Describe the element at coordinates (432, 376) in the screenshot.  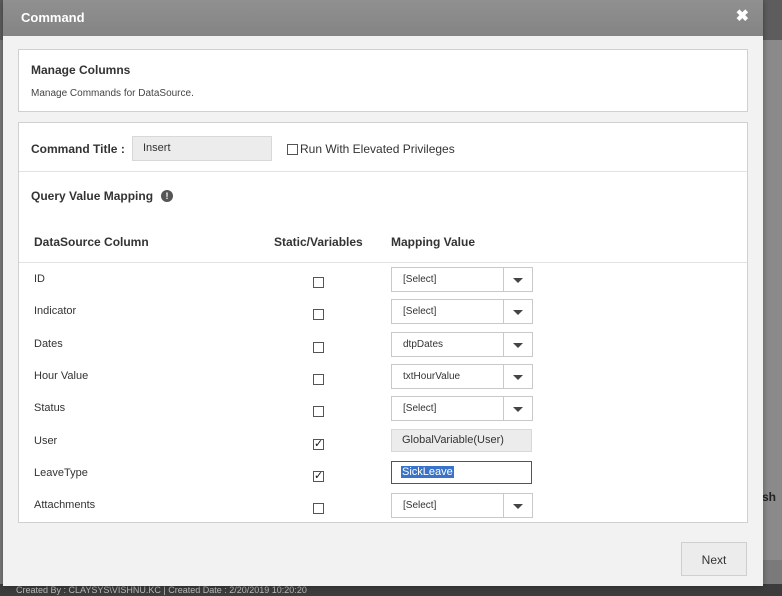
I see `mapping-value-selected: txtHourValue` at that location.